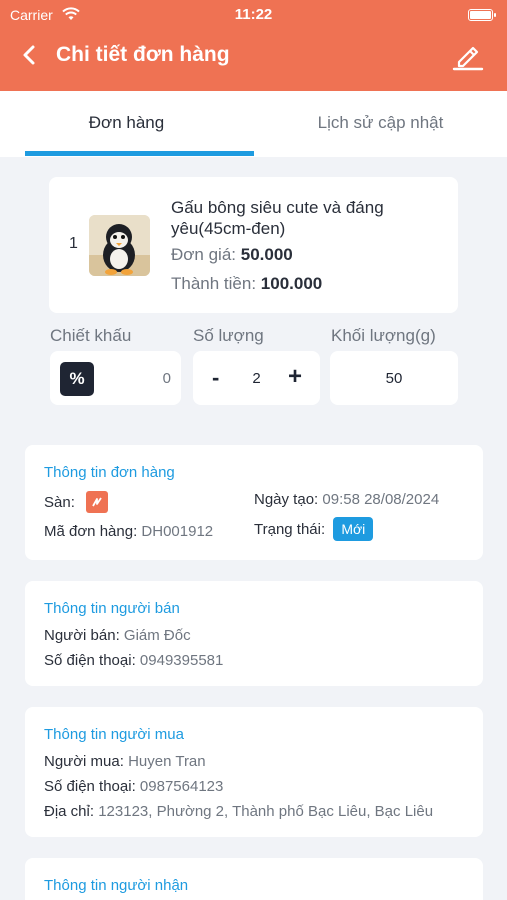 This screenshot has height=900, width=507. What do you see at coordinates (468, 55) in the screenshot?
I see `pencil-icon` at bounding box center [468, 55].